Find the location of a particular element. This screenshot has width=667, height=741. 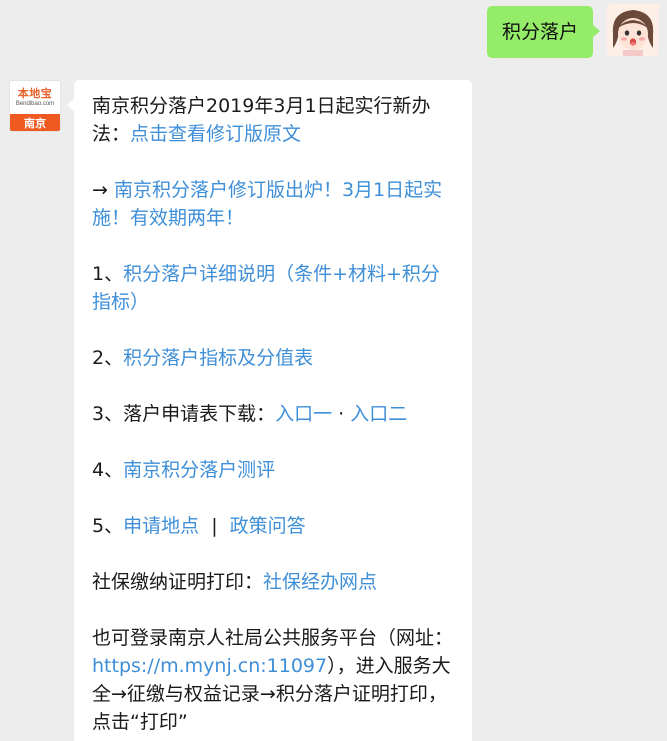

social-security-offices-link: 社保经办网点 is located at coordinates (320, 582).